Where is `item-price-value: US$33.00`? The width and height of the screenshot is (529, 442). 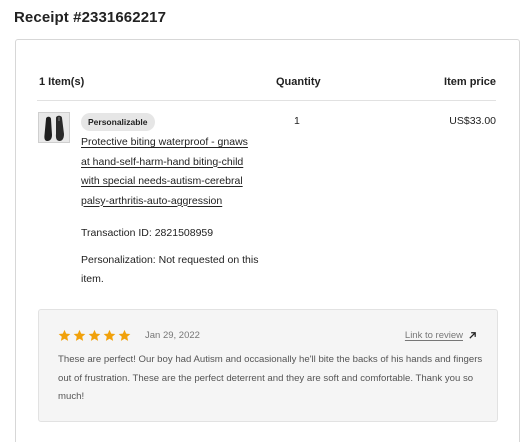
item-price-value: US$33.00 is located at coordinates (472, 121).